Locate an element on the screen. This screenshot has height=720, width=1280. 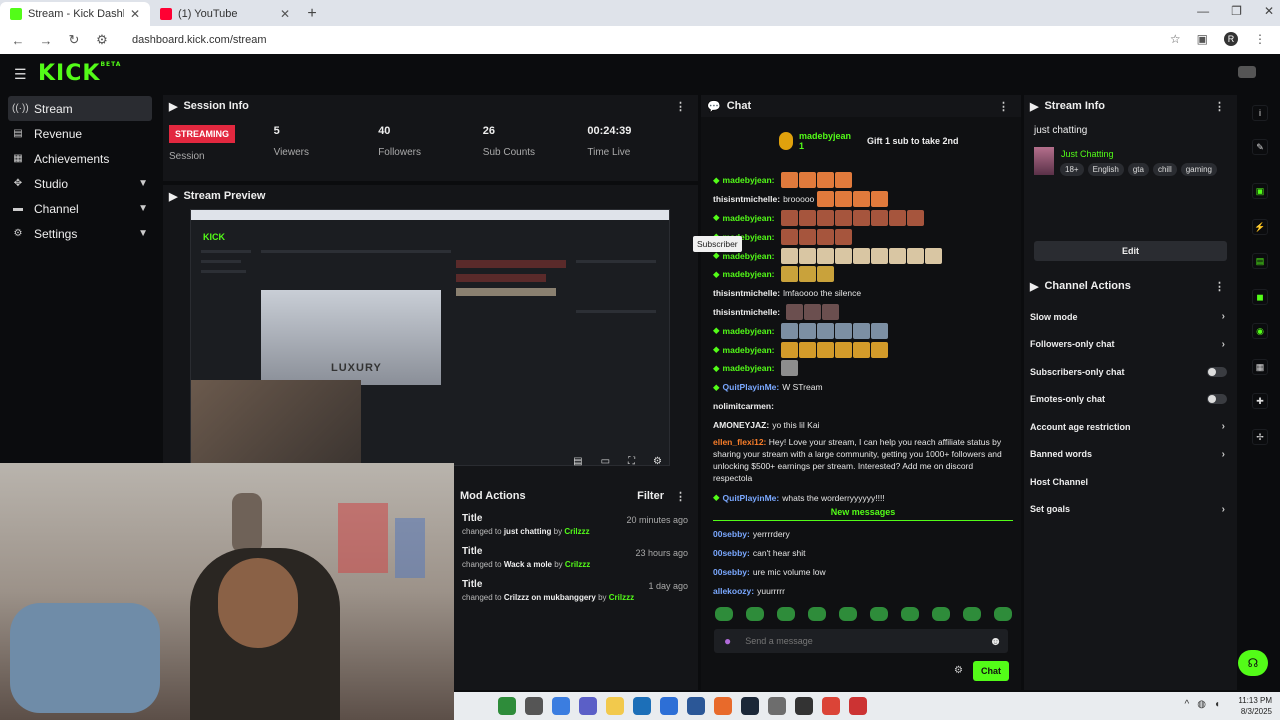
info-icon: i is located at coordinates (1260, 113).